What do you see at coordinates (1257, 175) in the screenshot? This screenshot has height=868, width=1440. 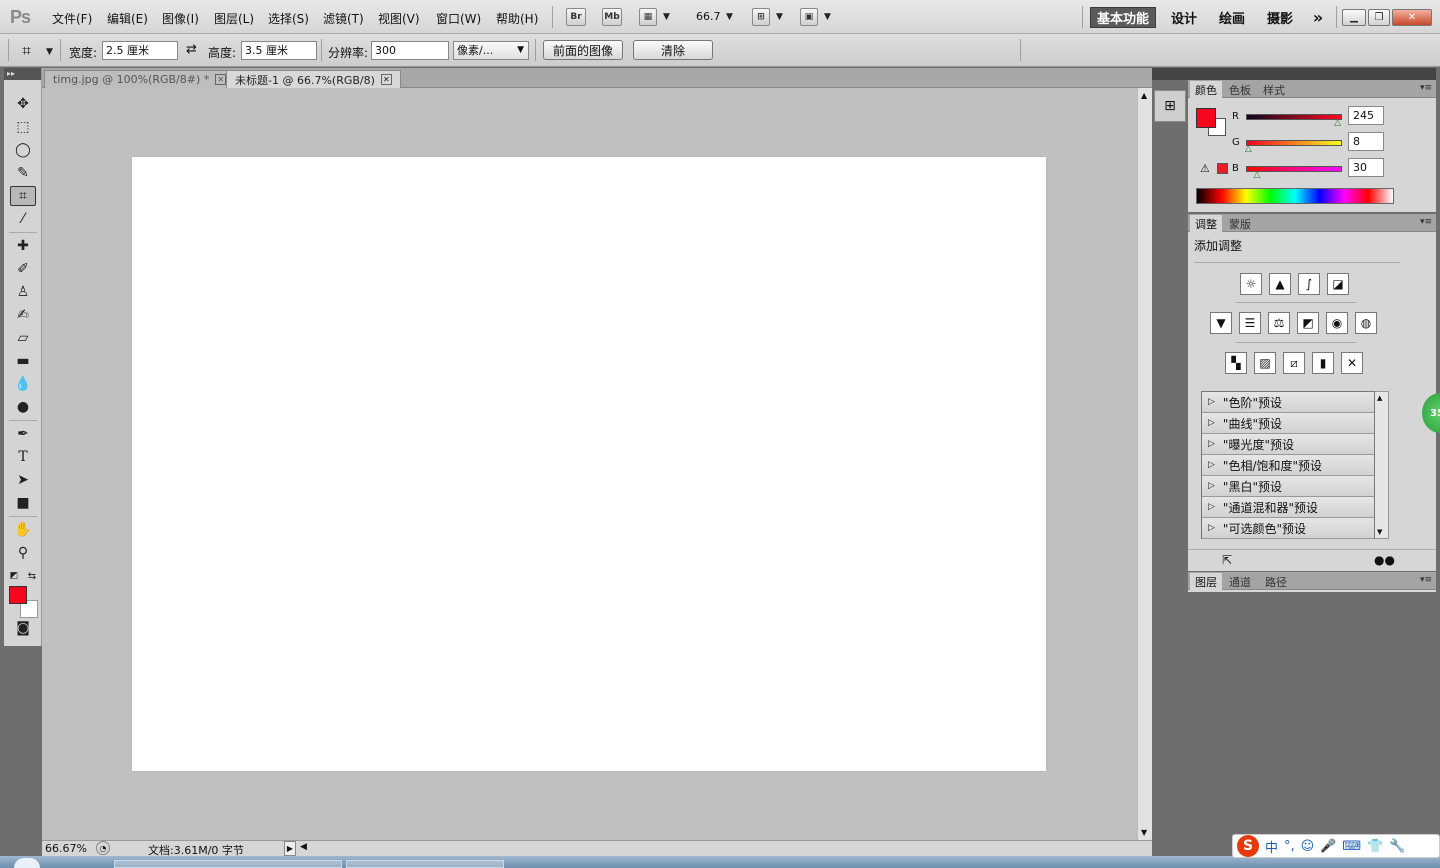 I see `b-slider-thumb: △` at bounding box center [1257, 175].